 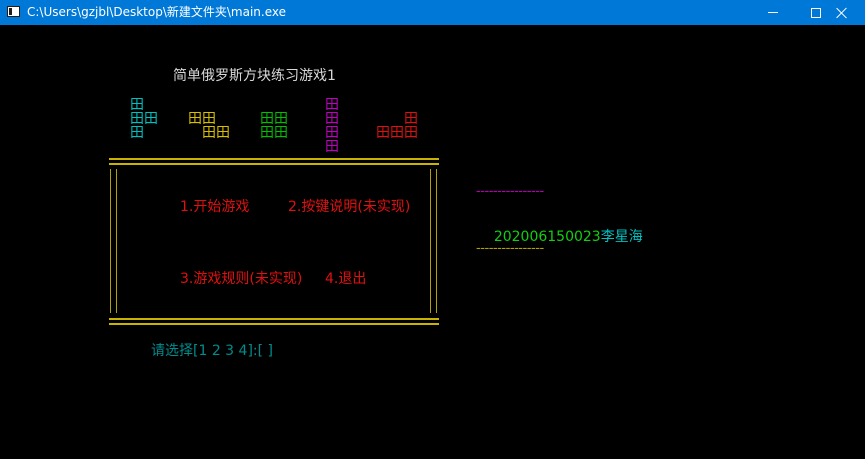 I want to click on title-bar: C:\Users\gzjbl\Desktop\新建文件夹\main.exe, so click(x=432, y=12).